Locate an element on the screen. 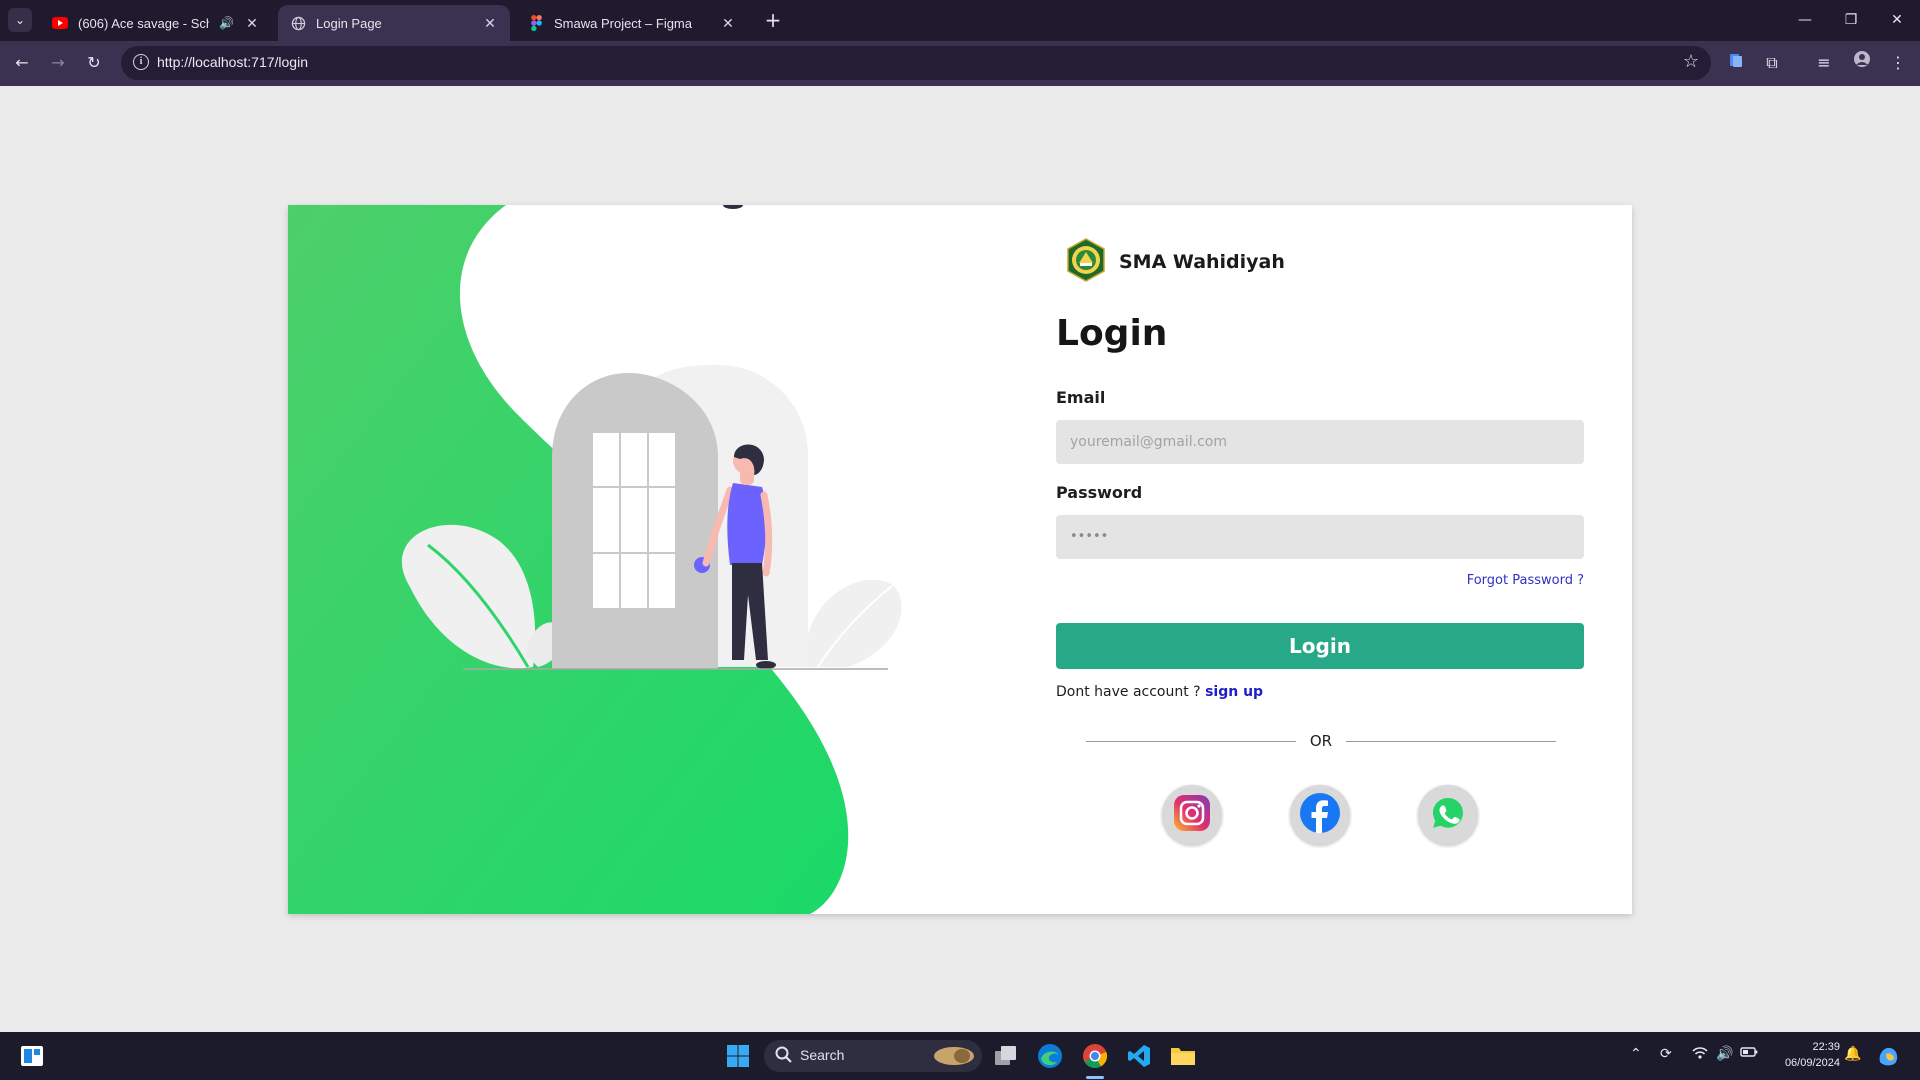 Image resolution: width=1920 pixels, height=1080 pixels. facebook-icon is located at coordinates (1320, 815).